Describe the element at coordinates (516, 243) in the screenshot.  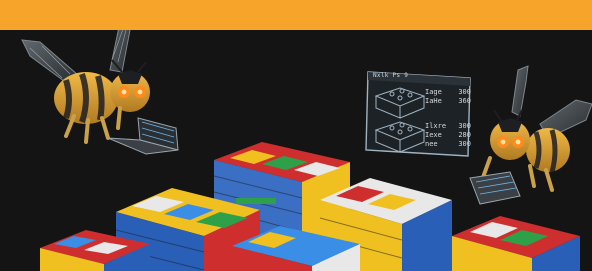
I see `lego-stack` at that location.